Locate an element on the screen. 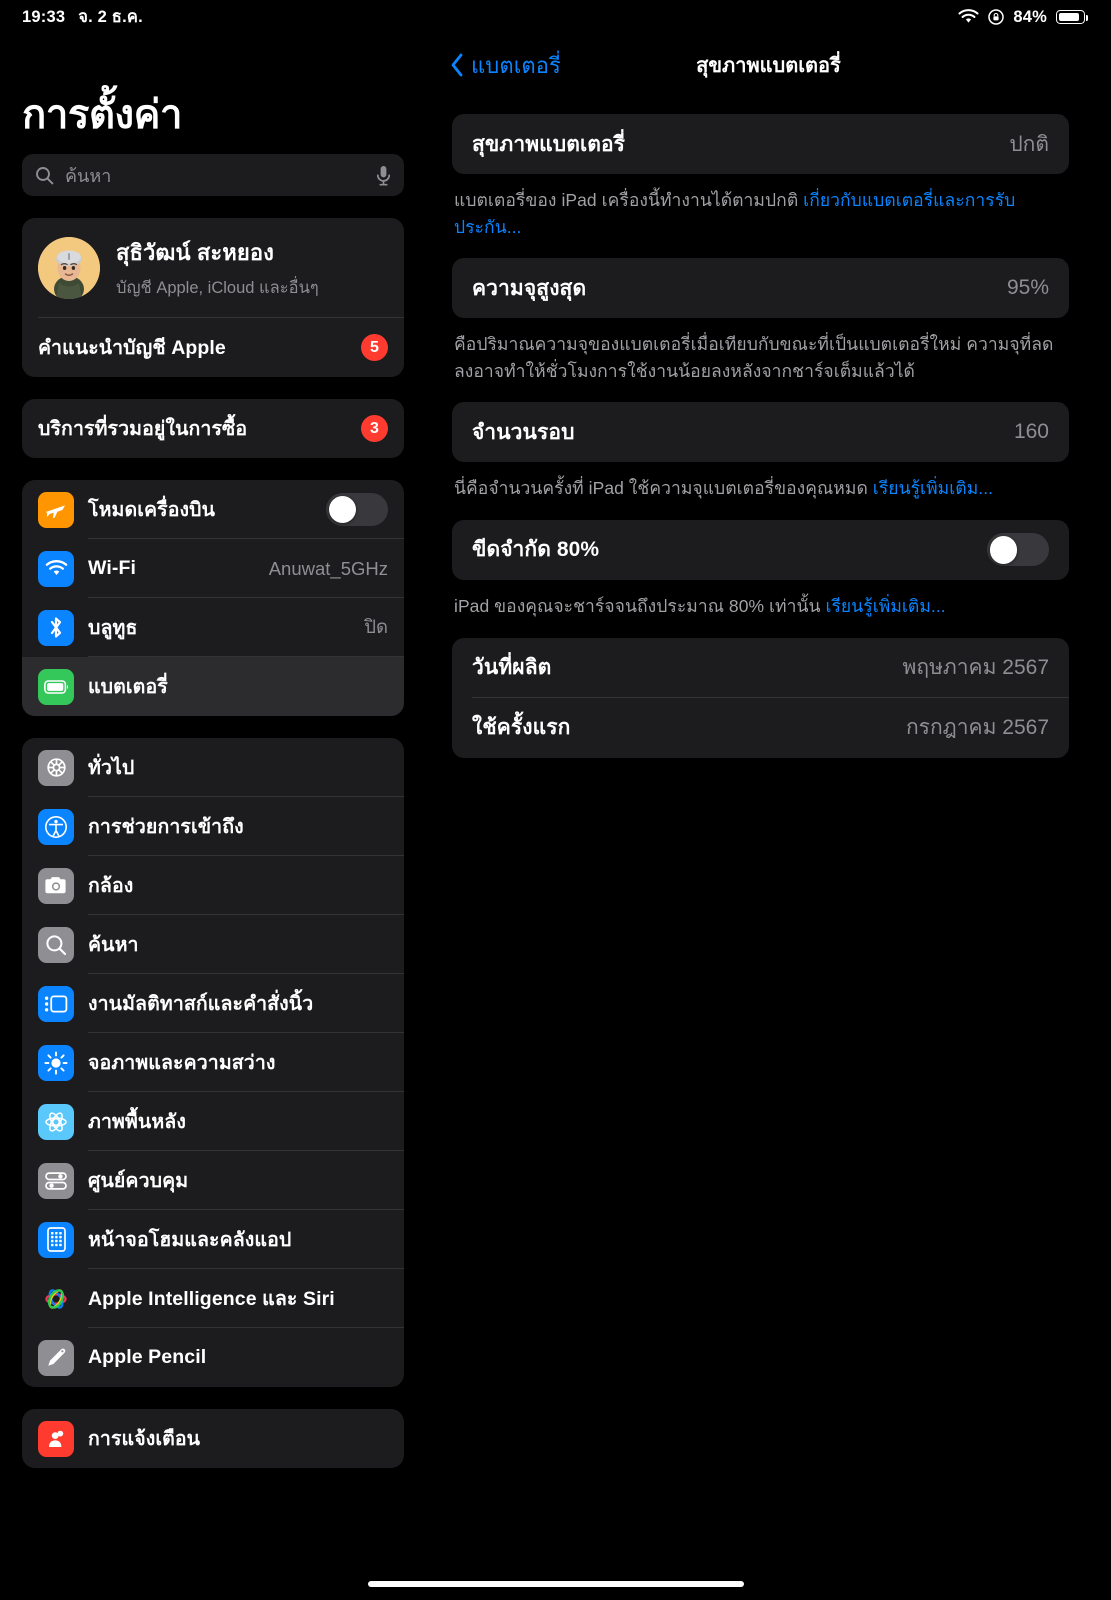  sidebar-item-label: ภาพพื้นหลัง is located at coordinates (137, 1122).